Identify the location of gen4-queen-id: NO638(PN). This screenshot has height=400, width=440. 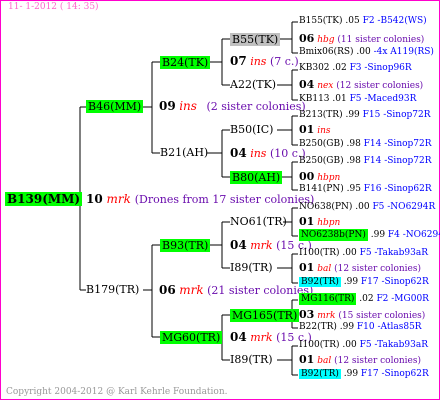
(325, 207).